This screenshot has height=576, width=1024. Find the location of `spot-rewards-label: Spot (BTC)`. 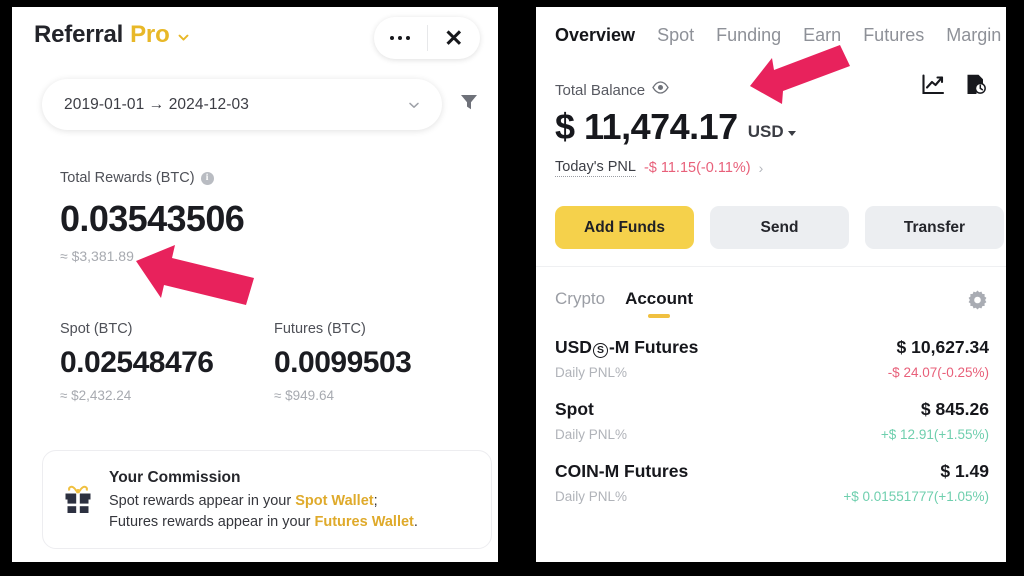

spot-rewards-label: Spot (BTC) is located at coordinates (96, 329).